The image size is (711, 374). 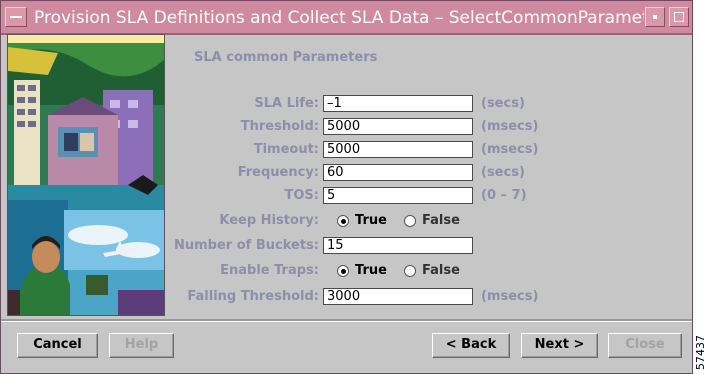 What do you see at coordinates (301, 195) in the screenshot?
I see `tos-label: TOS:` at bounding box center [301, 195].